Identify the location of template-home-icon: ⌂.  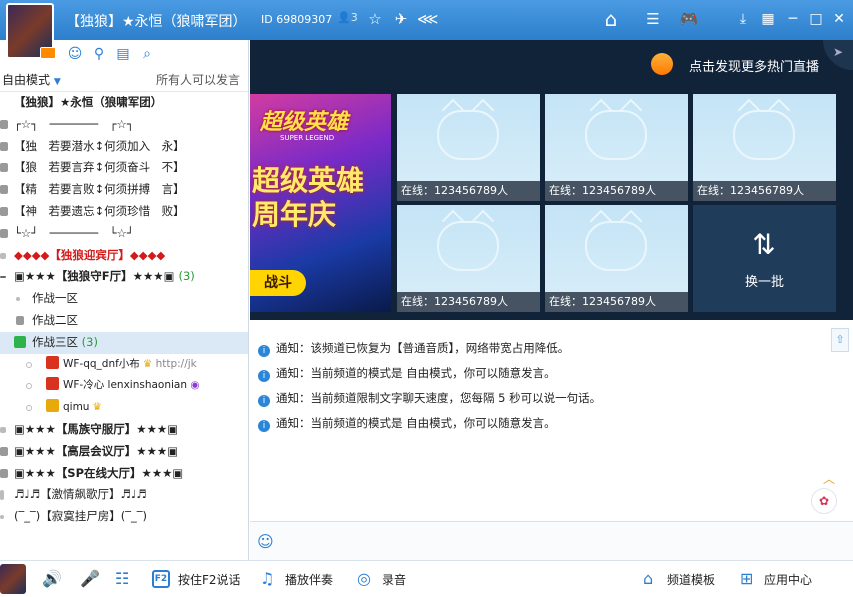
(648, 579).